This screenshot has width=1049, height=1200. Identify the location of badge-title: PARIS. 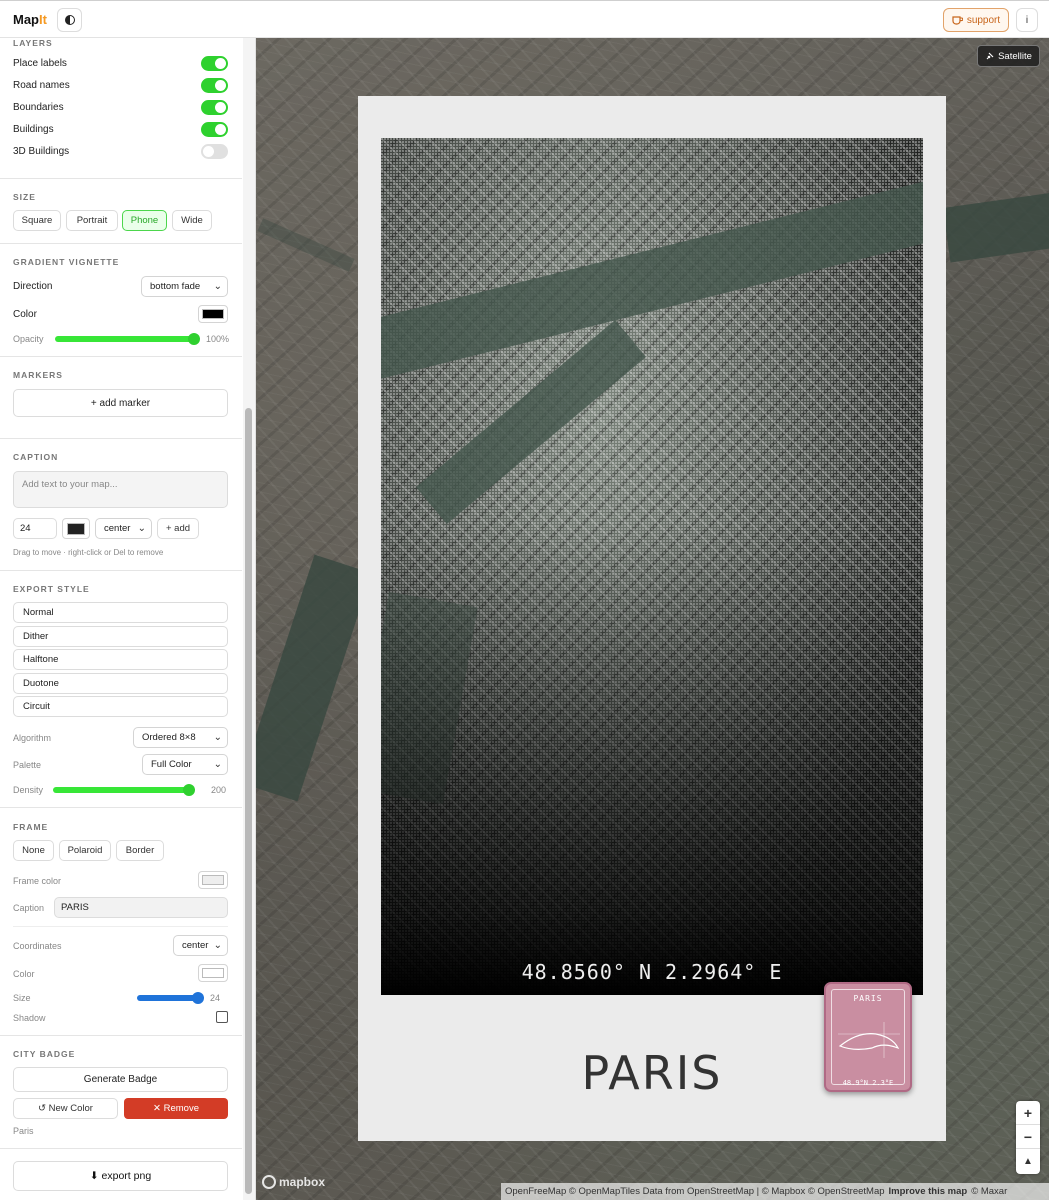
(868, 998).